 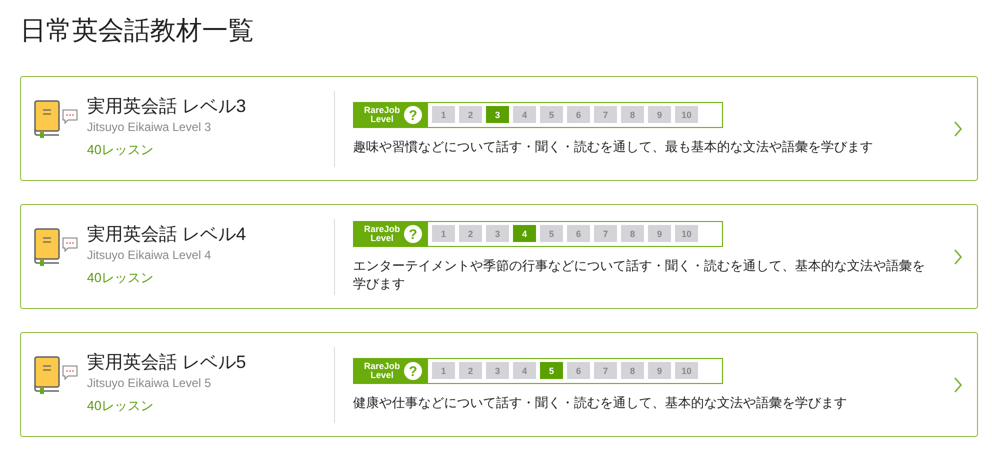 What do you see at coordinates (137, 30) in the screenshot?
I see `page-title: 日常英会話教材一覧` at bounding box center [137, 30].